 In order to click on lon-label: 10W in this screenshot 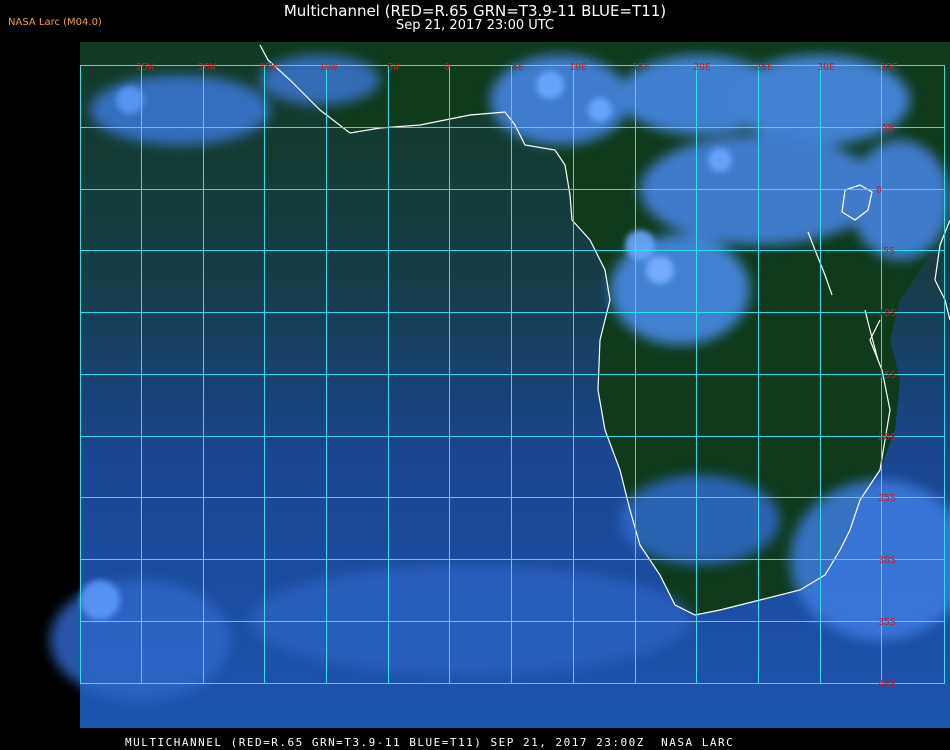, I will do `click(328, 67)`.